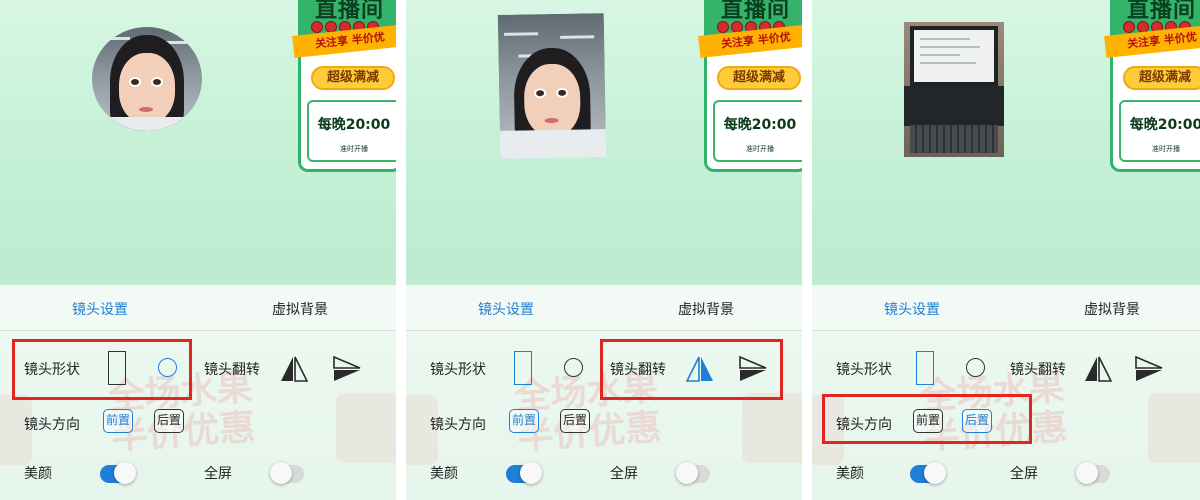 This screenshot has width=1200, height=500. What do you see at coordinates (954, 56) in the screenshot?
I see `monitor-image` at bounding box center [954, 56].